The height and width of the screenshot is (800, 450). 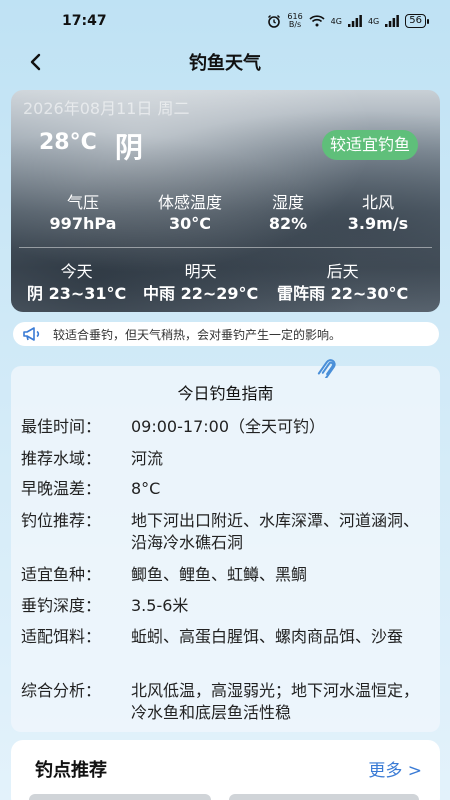 What do you see at coordinates (225, 770) in the screenshot?
I see `fishing-spots-card: 钓点推荐 更多 >` at bounding box center [225, 770].